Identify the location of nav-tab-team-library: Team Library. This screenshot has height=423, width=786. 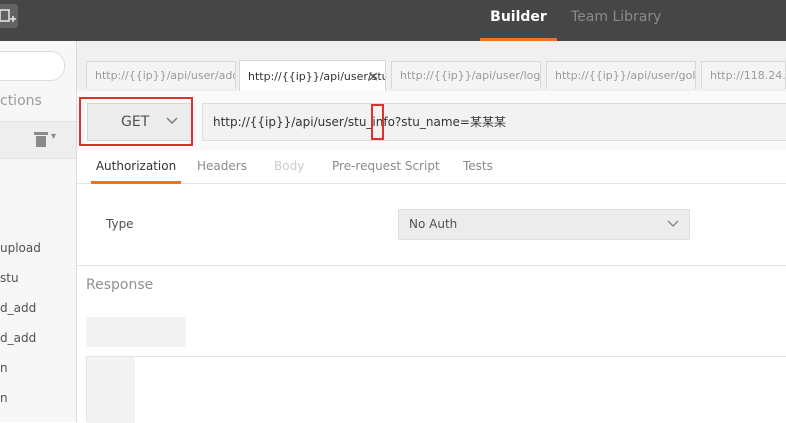
(616, 19).